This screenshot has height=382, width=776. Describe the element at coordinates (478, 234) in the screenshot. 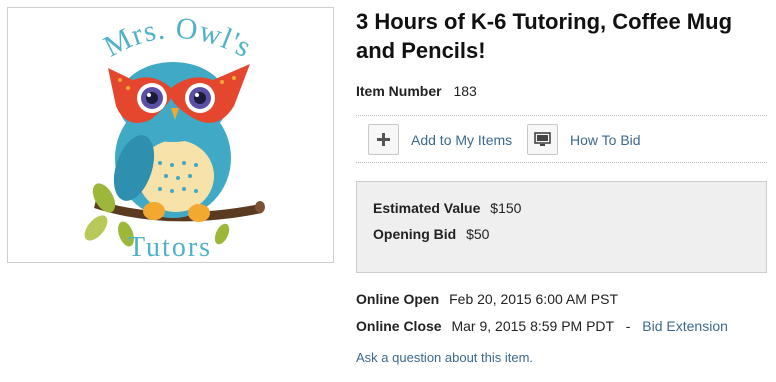

I see `opening-bid-value: $50` at that location.